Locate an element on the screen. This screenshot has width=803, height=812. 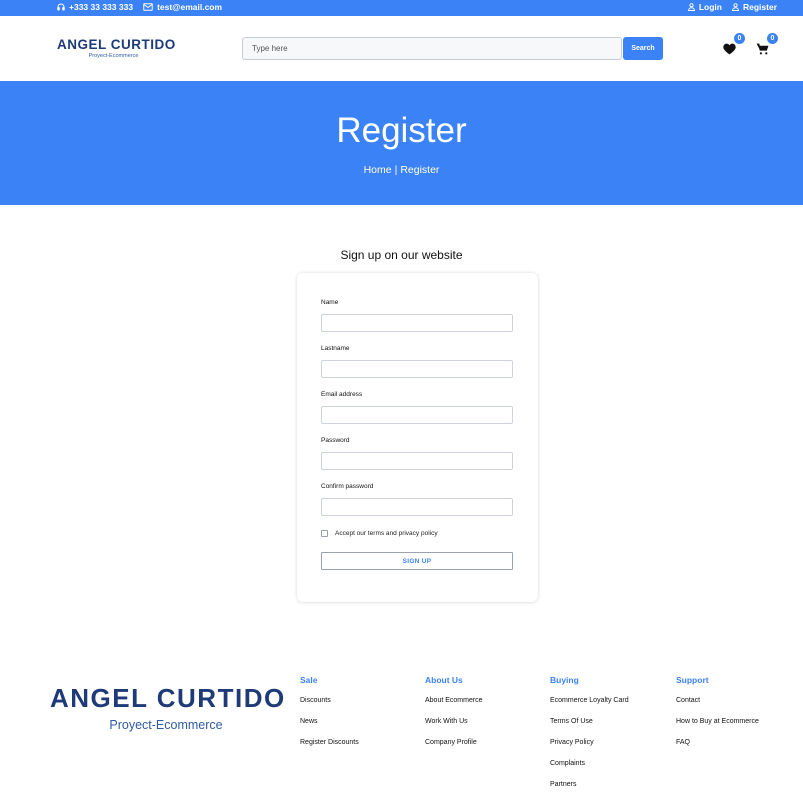
search-button: Search is located at coordinates (643, 48).